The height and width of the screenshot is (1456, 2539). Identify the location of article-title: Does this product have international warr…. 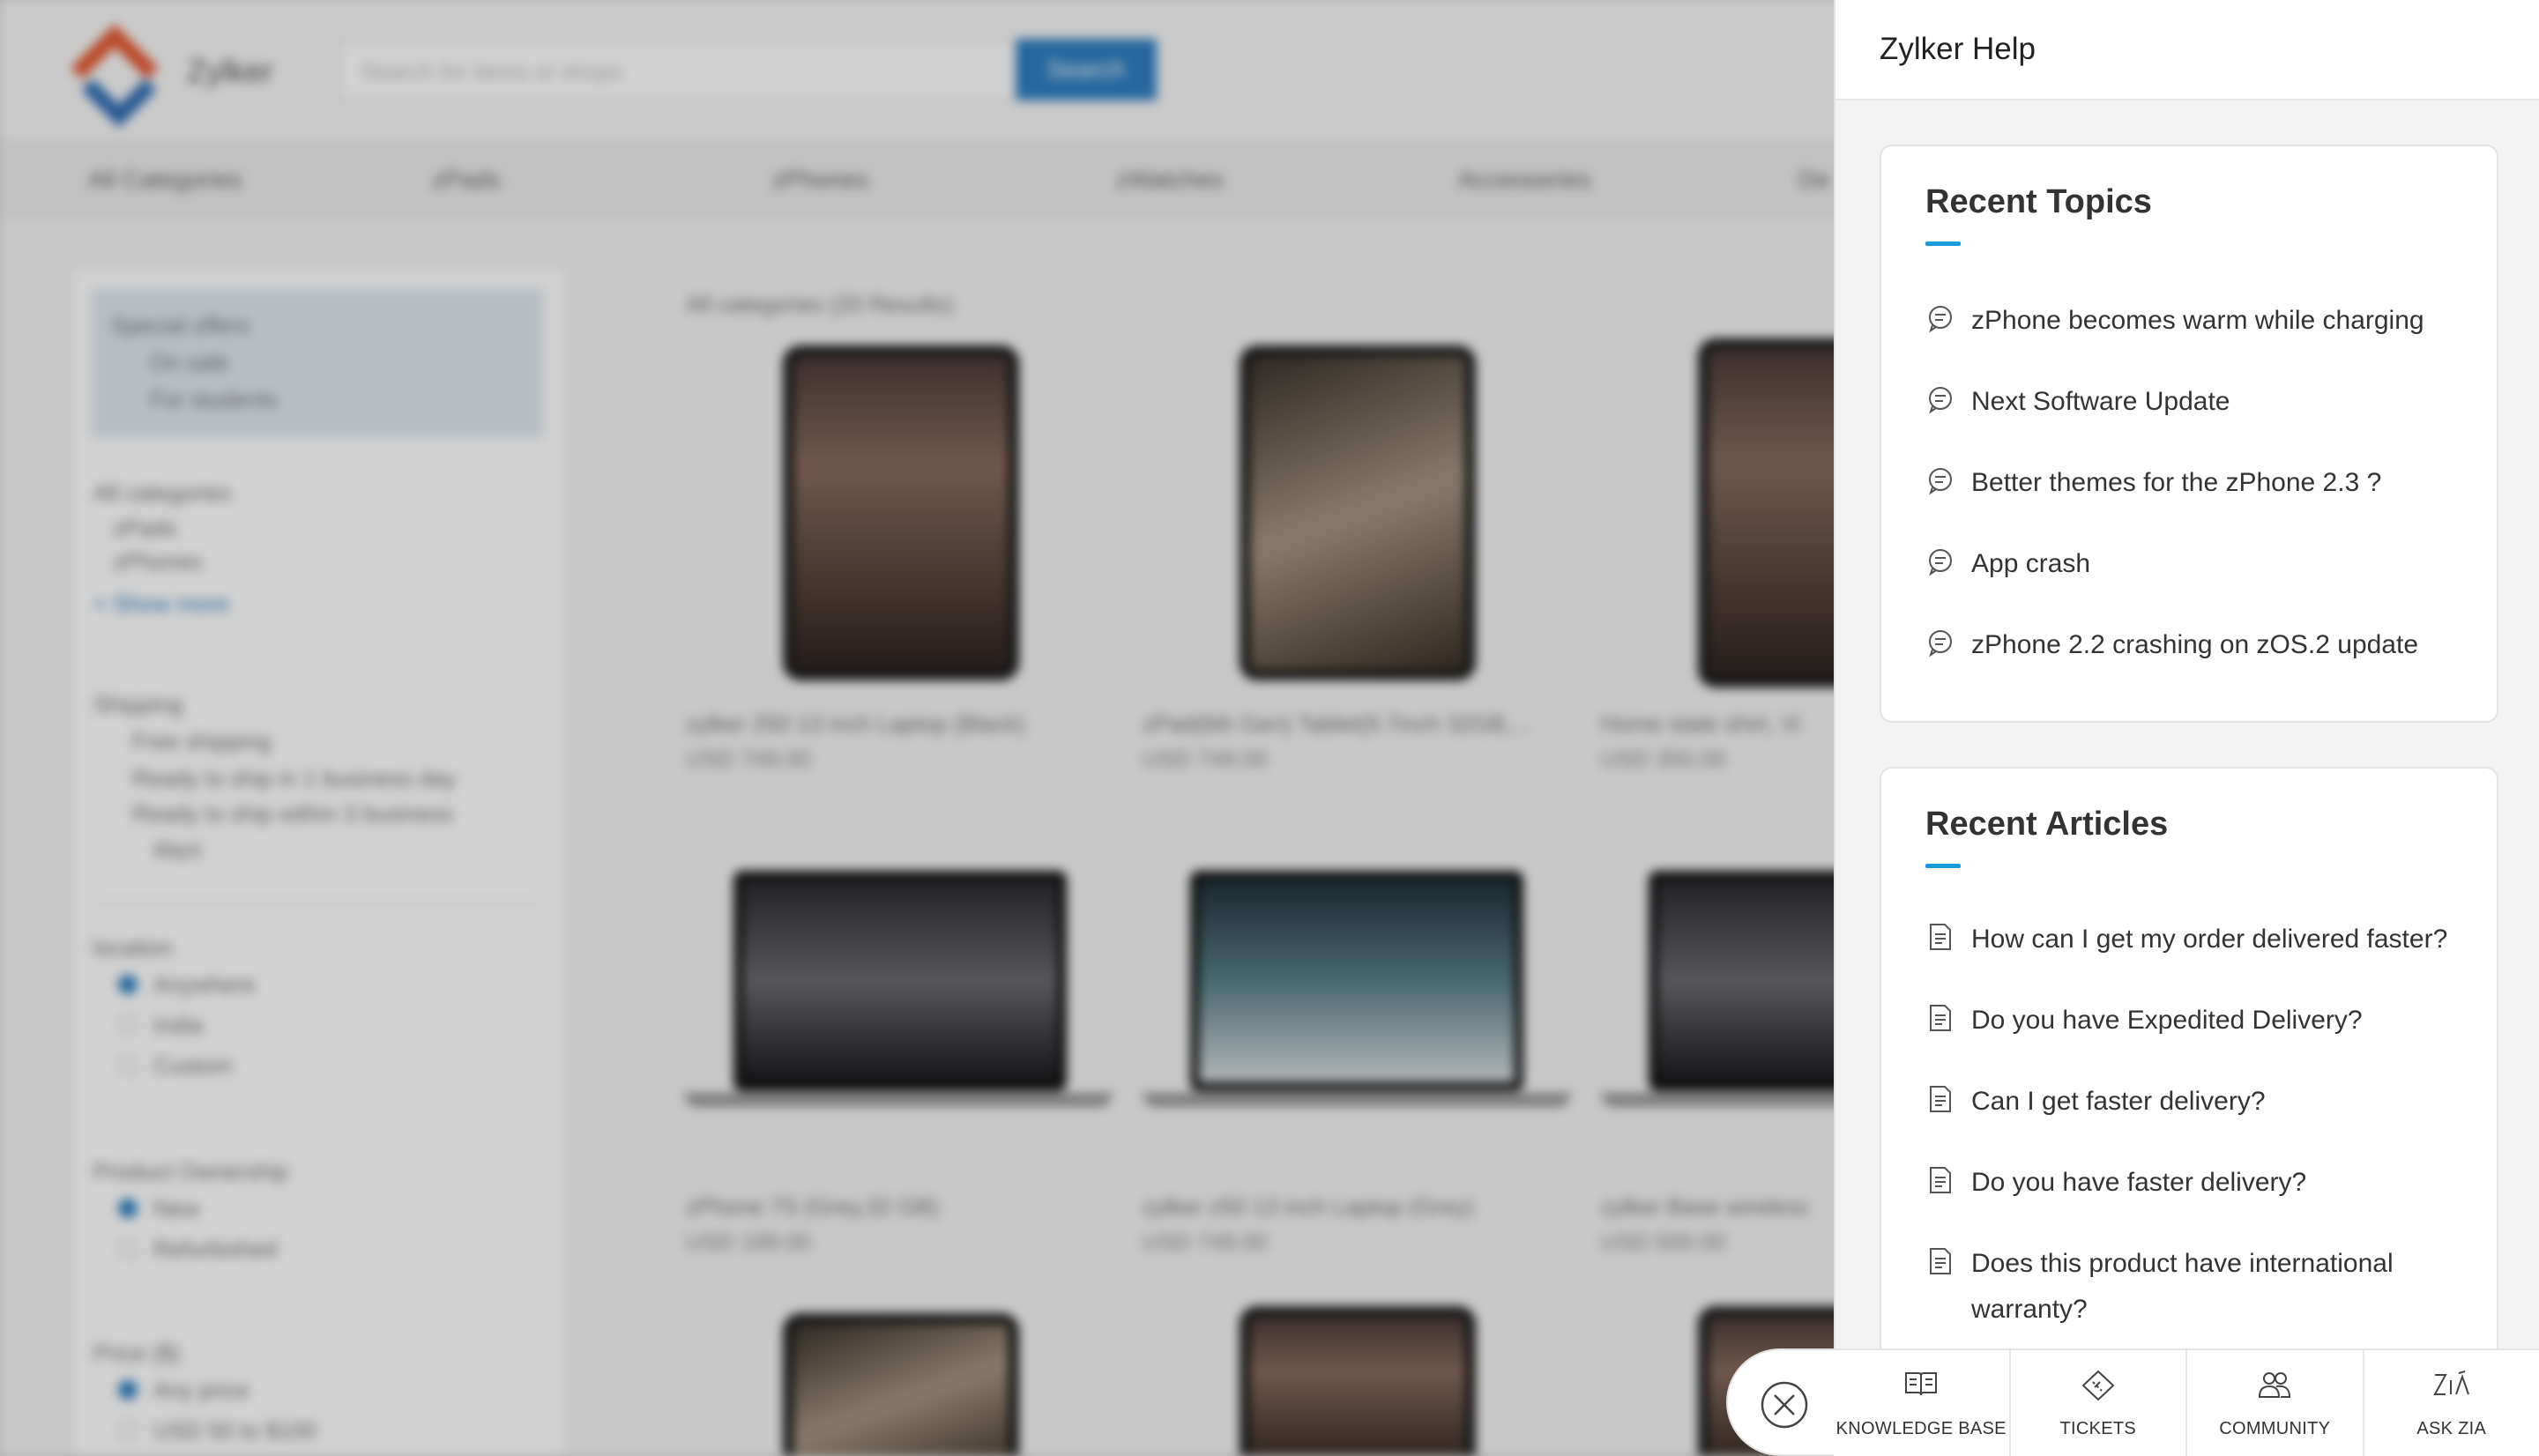
(2182, 1286).